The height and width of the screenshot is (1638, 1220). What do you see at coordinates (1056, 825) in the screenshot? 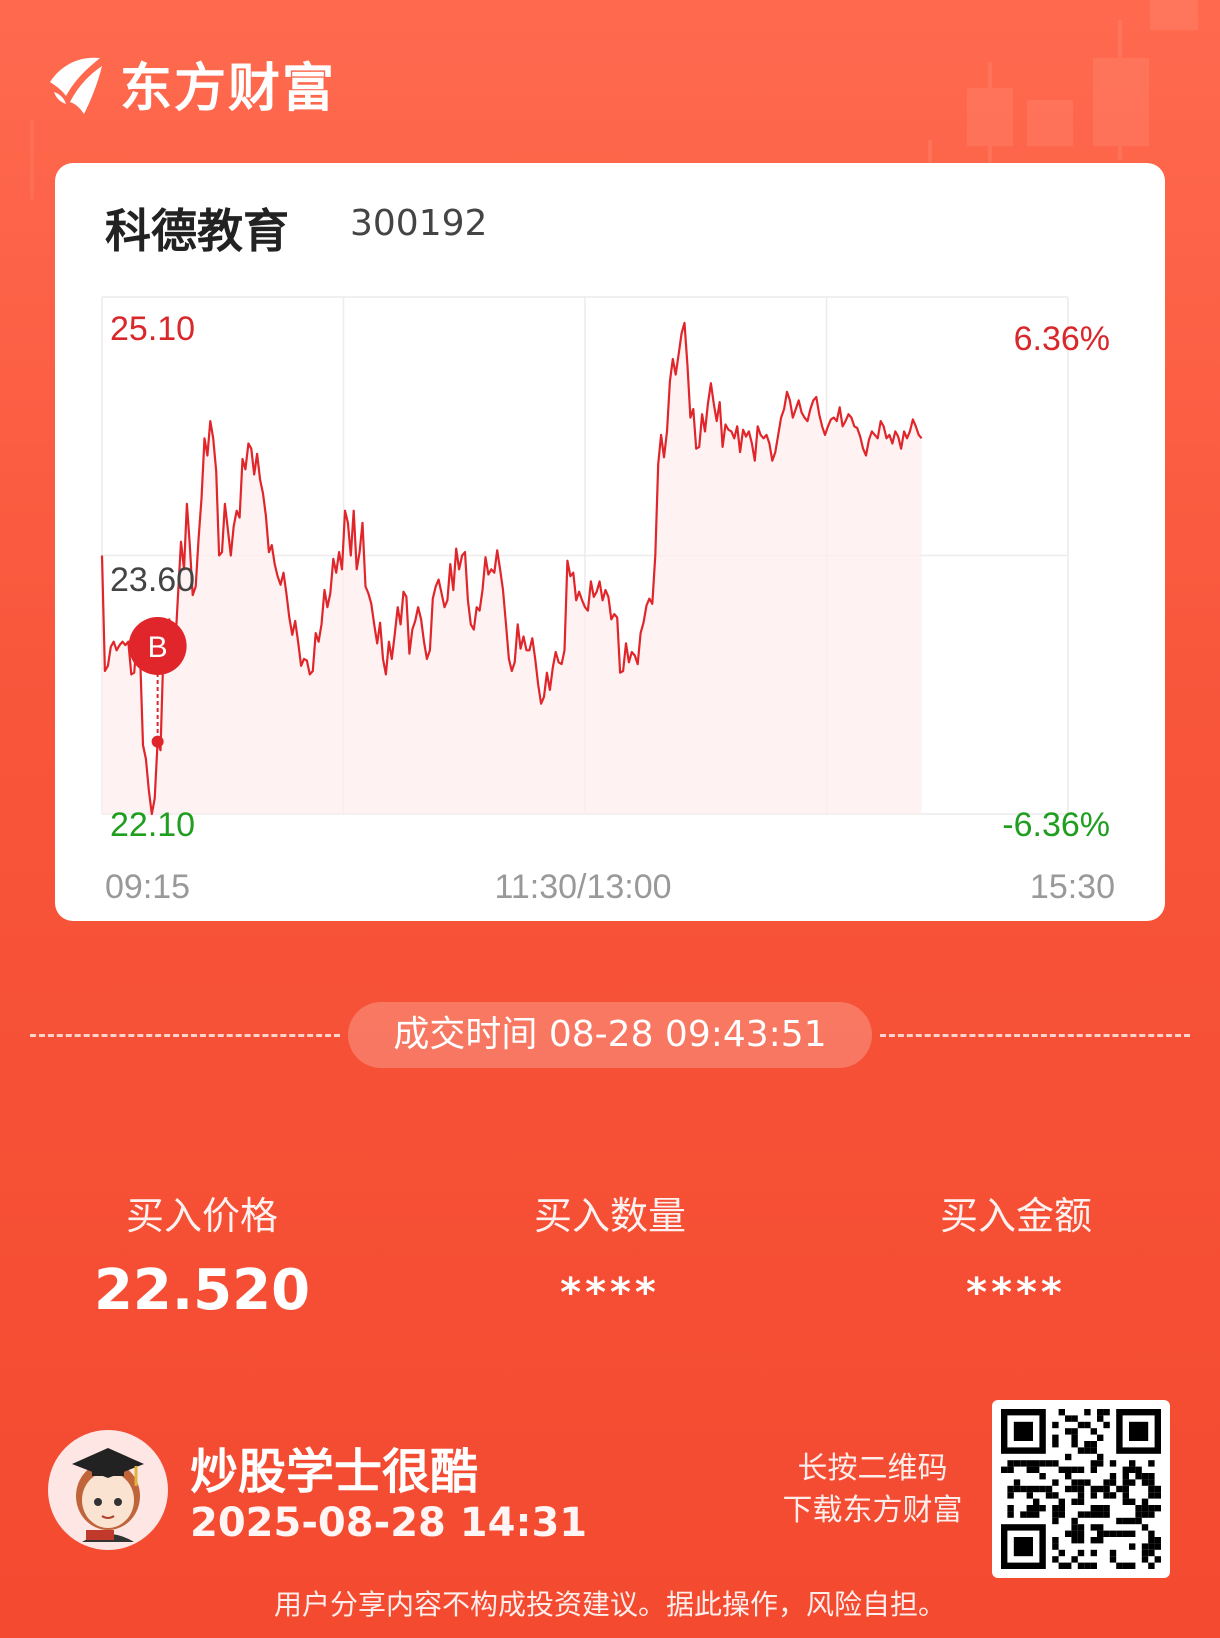
I see `pct-label-min: -6.36%` at bounding box center [1056, 825].